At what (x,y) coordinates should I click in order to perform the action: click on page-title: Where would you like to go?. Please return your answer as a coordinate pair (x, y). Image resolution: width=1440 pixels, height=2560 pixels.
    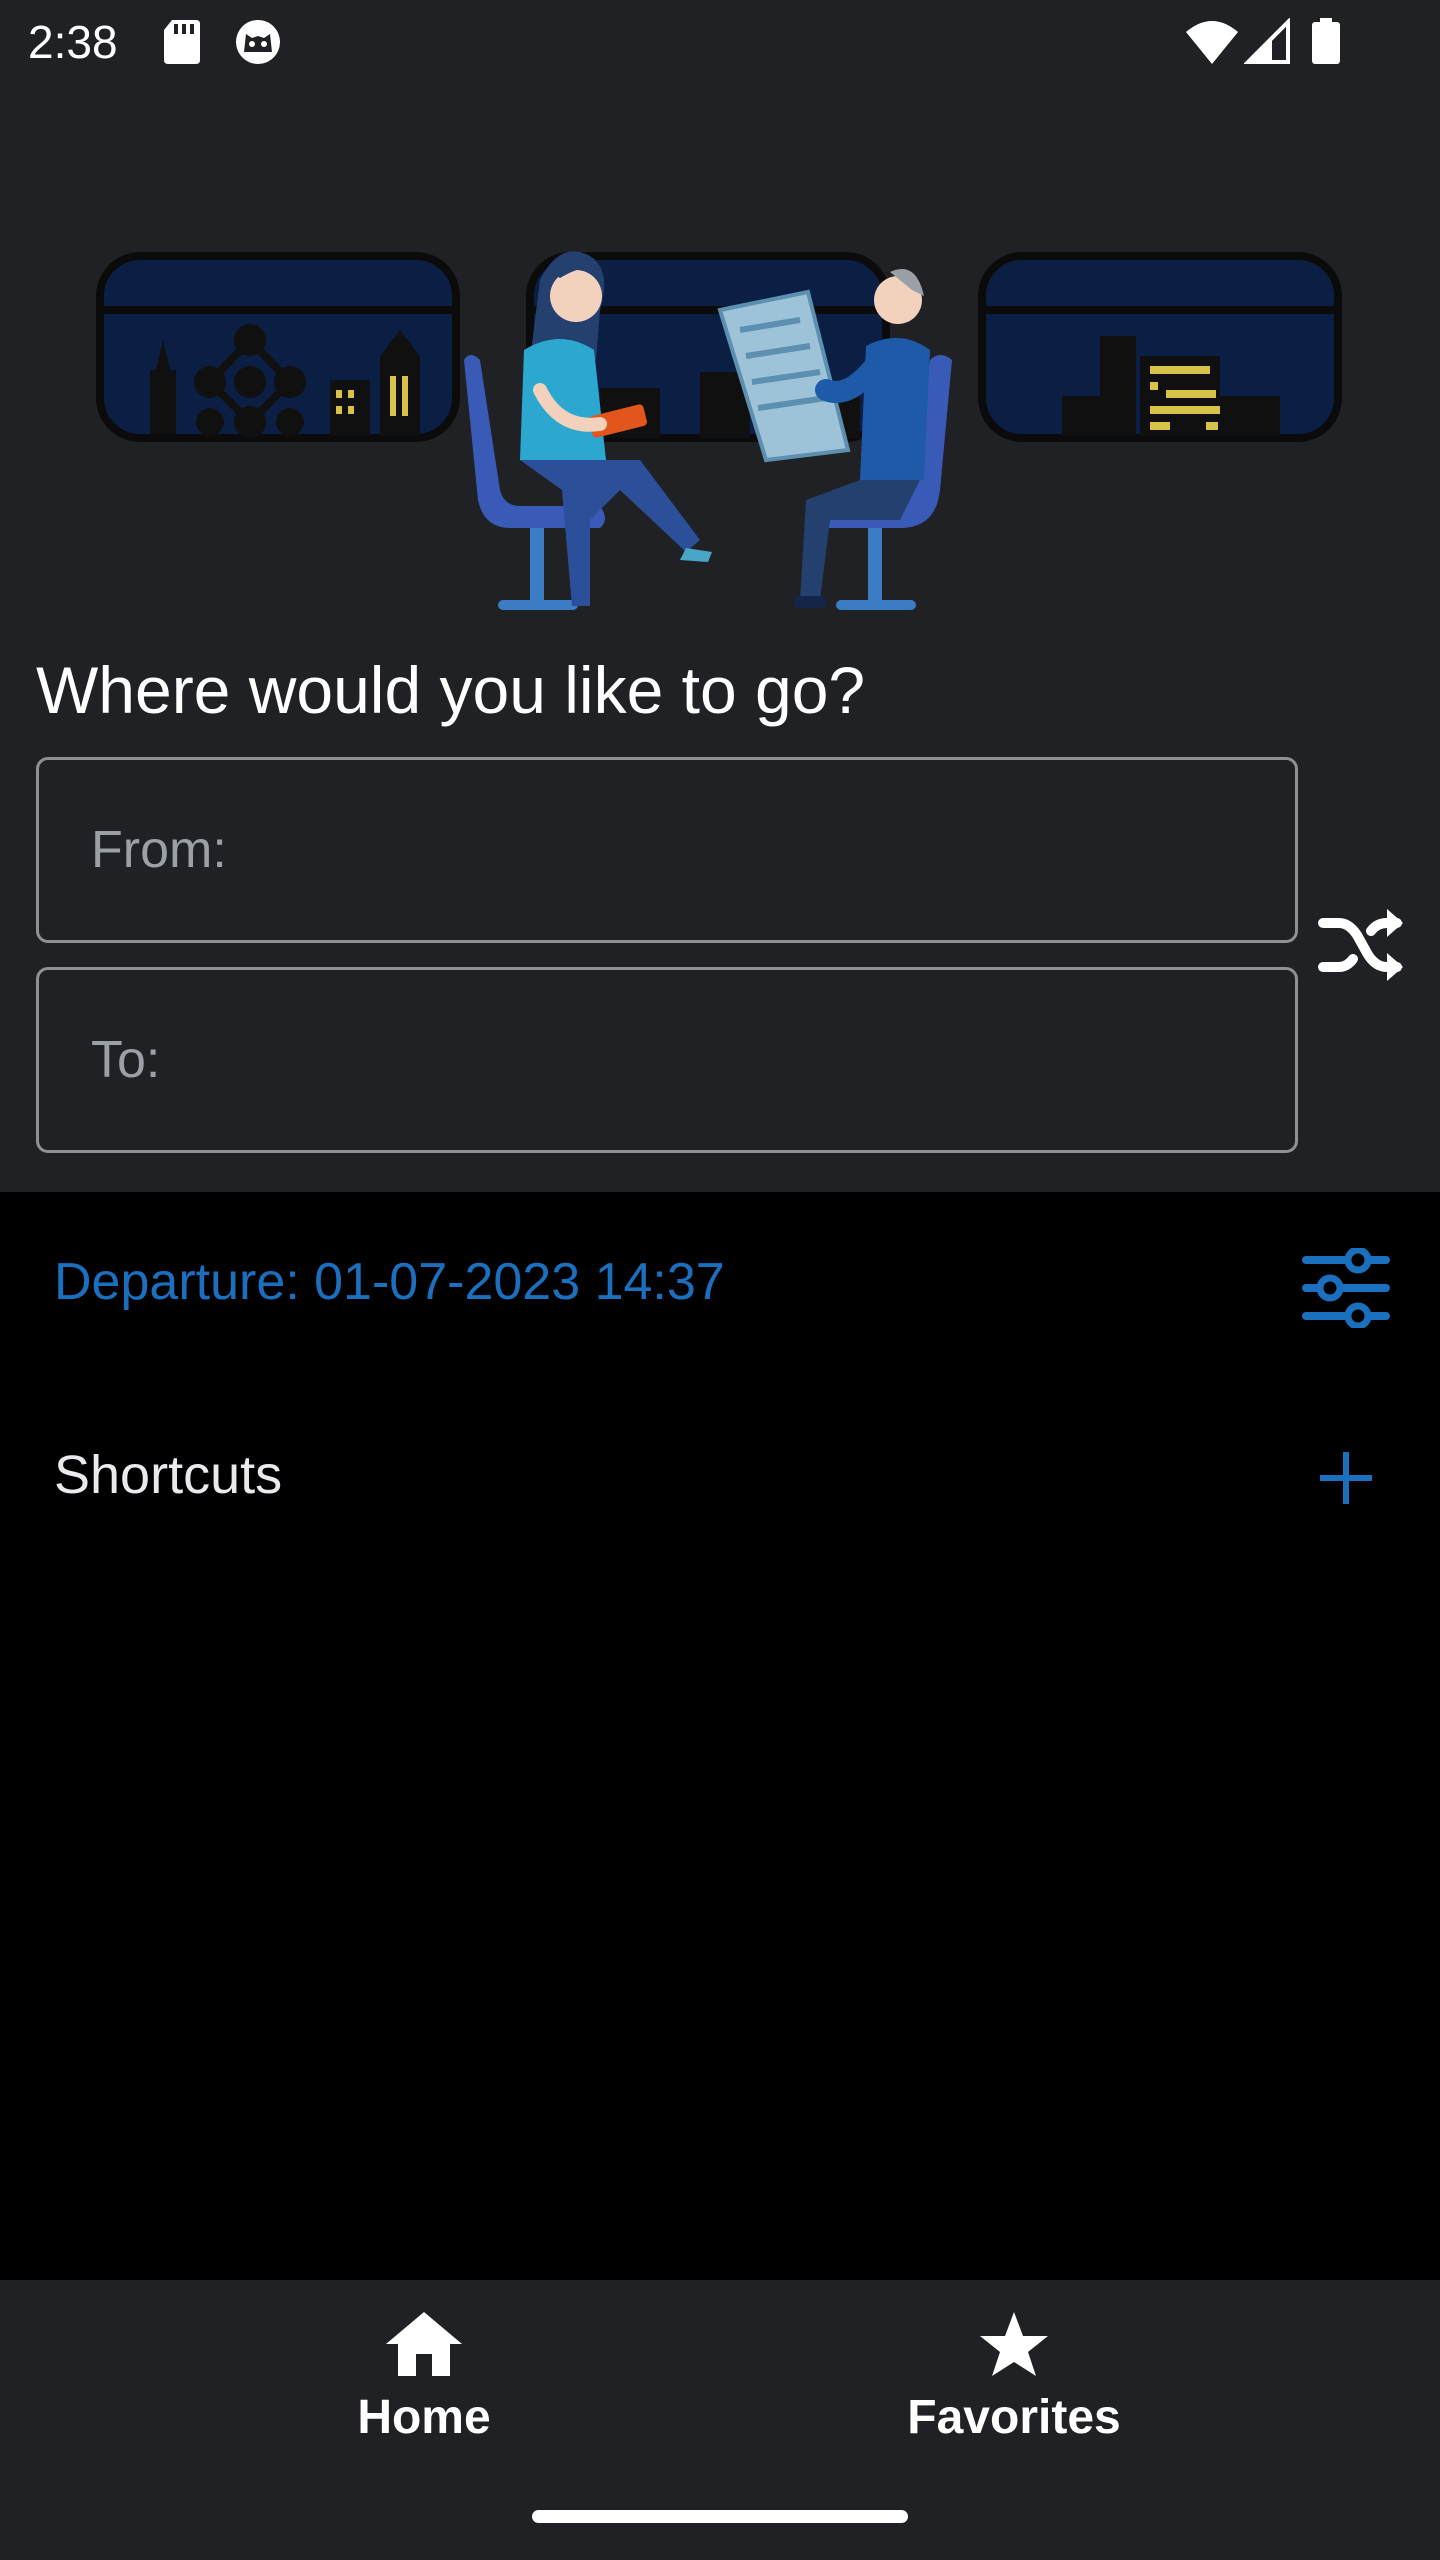
    Looking at the image, I should click on (451, 690).